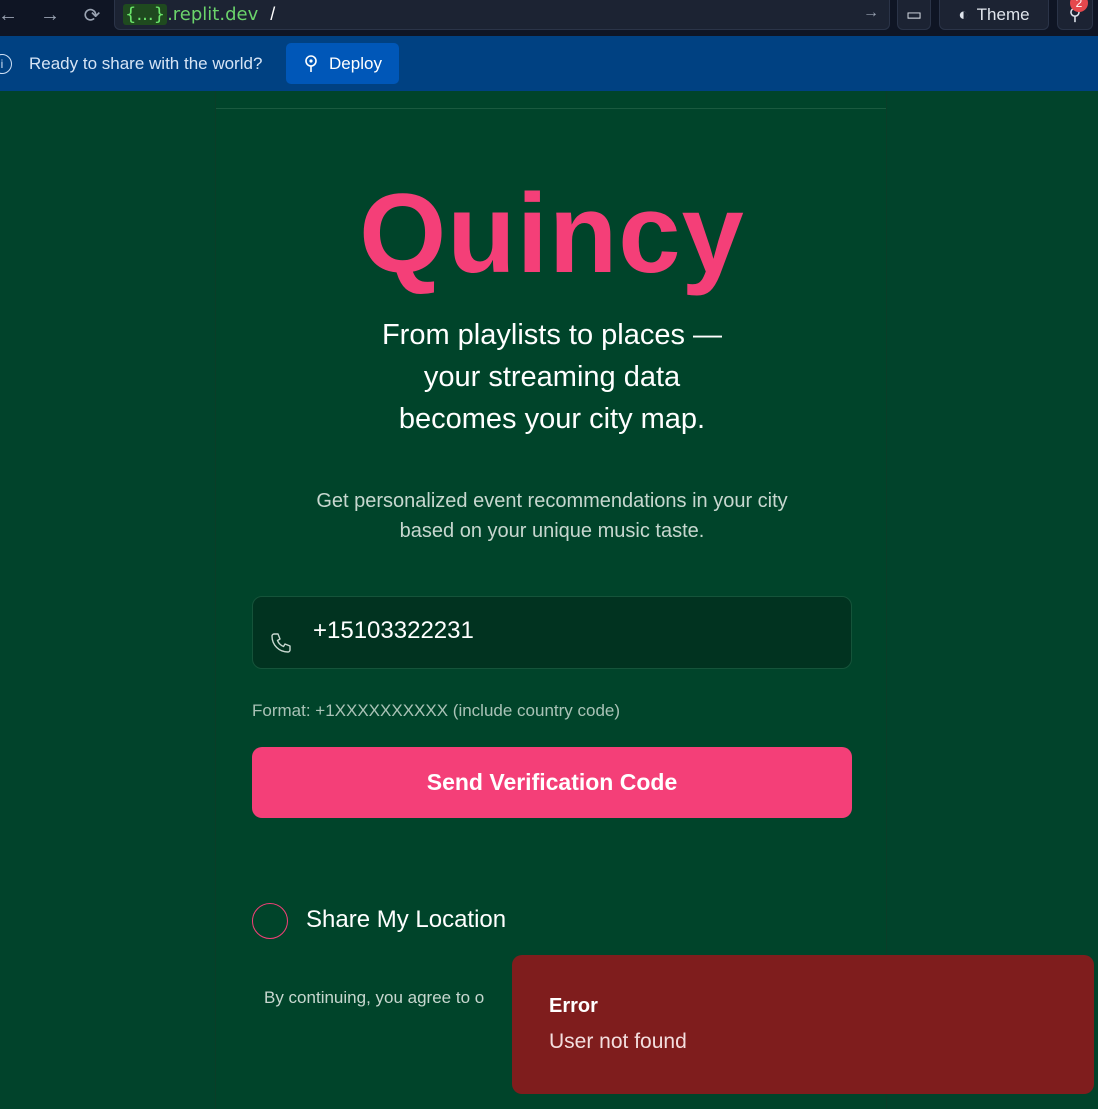 This screenshot has width=1098, height=1109. I want to click on toast-title: Error, so click(573, 1006).